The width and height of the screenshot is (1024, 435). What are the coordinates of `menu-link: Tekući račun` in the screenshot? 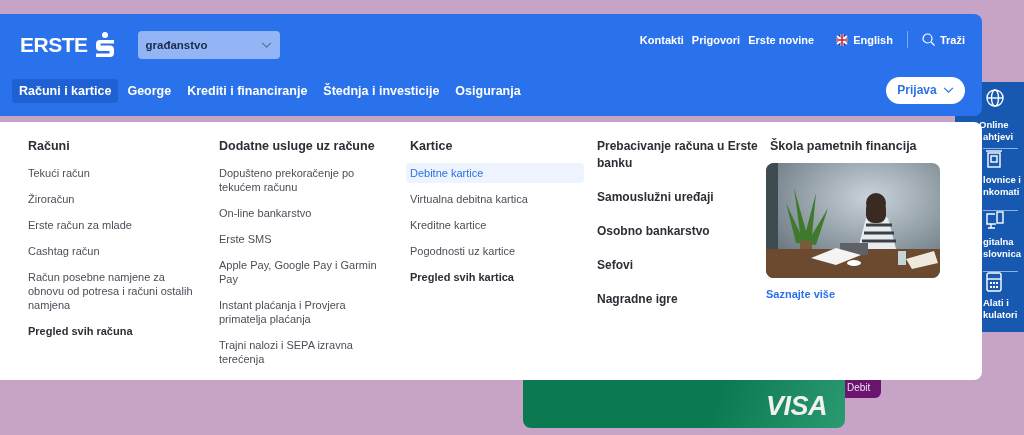 It's located at (113, 173).